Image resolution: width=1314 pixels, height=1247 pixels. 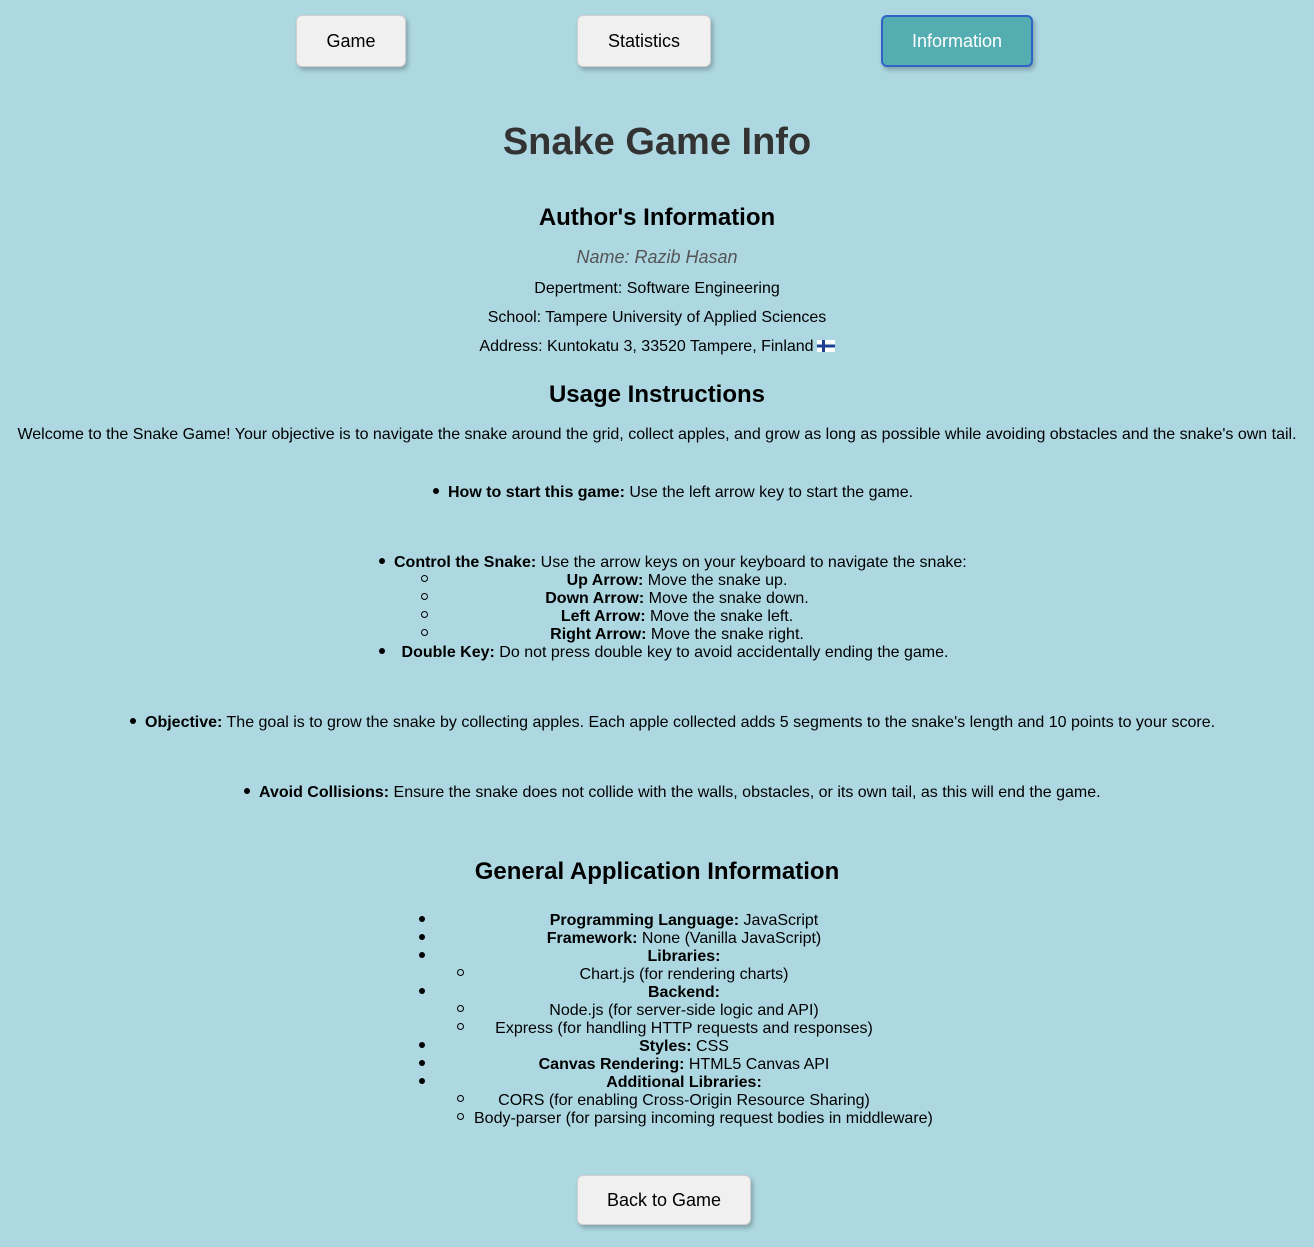 I want to click on list-item-language: Programming Language: JavaScript, so click(x=684, y=921).